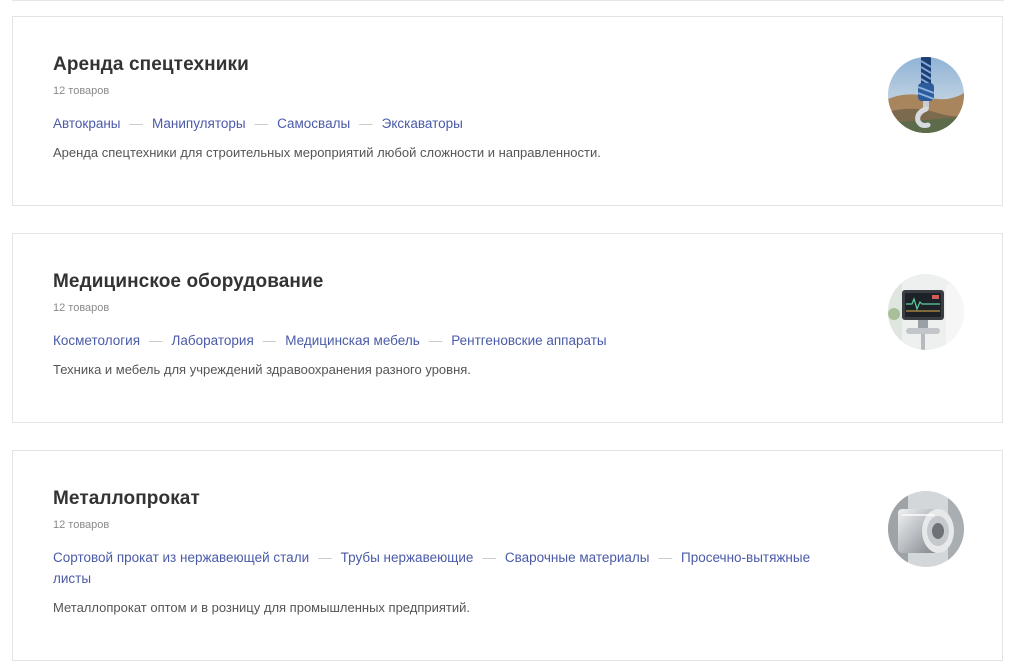  What do you see at coordinates (508, 0) in the screenshot?
I see `previous-card-edge` at bounding box center [508, 0].